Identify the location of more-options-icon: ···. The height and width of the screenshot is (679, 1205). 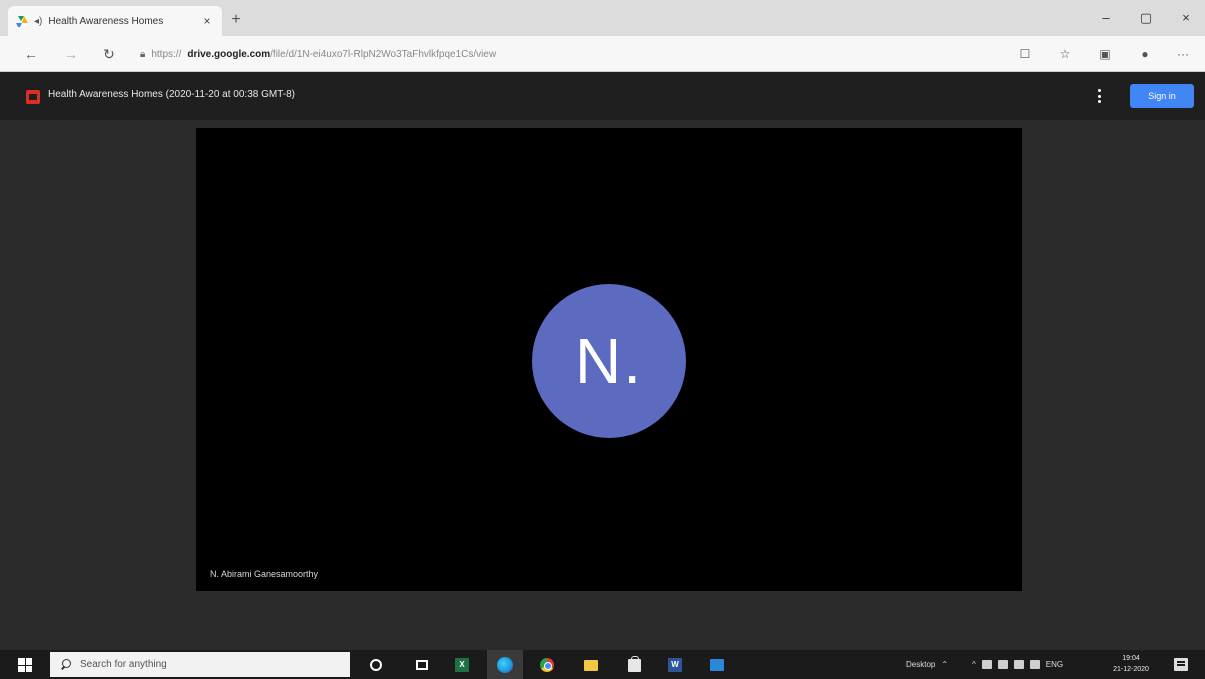
(1183, 54).